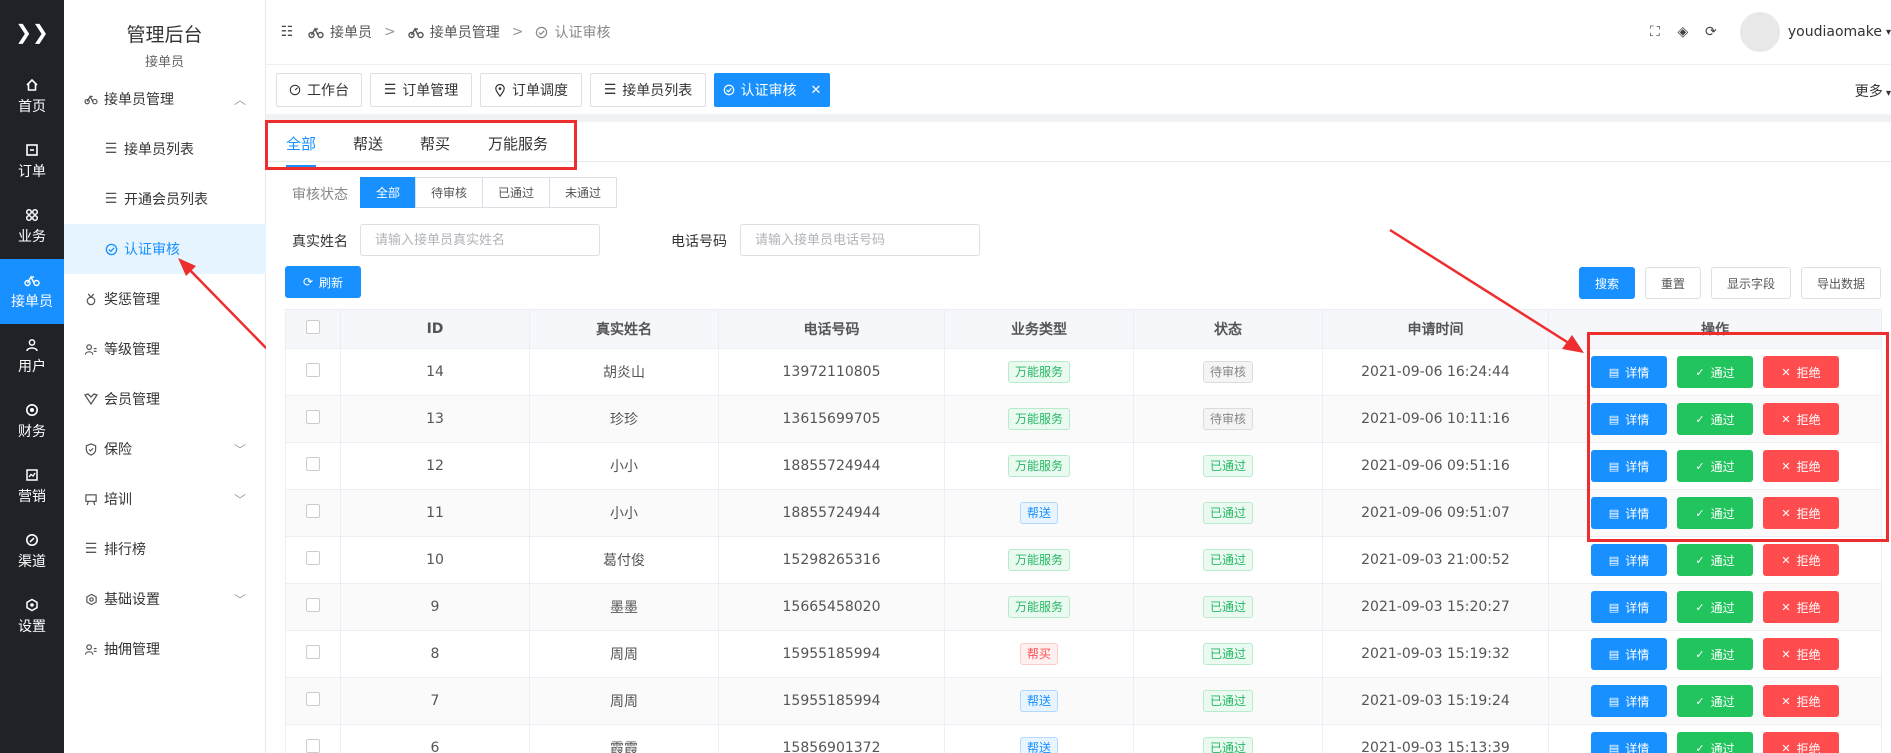 This screenshot has width=1891, height=753. What do you see at coordinates (165, 249) in the screenshot?
I see `sidebar-item-verification: 认证审核` at bounding box center [165, 249].